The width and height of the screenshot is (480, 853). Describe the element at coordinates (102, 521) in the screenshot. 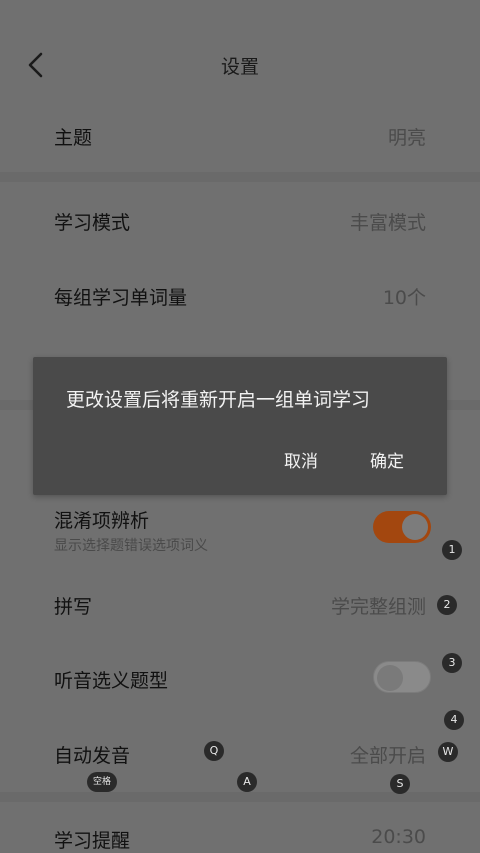

I see `setting-label: 混淆项辨析` at that location.